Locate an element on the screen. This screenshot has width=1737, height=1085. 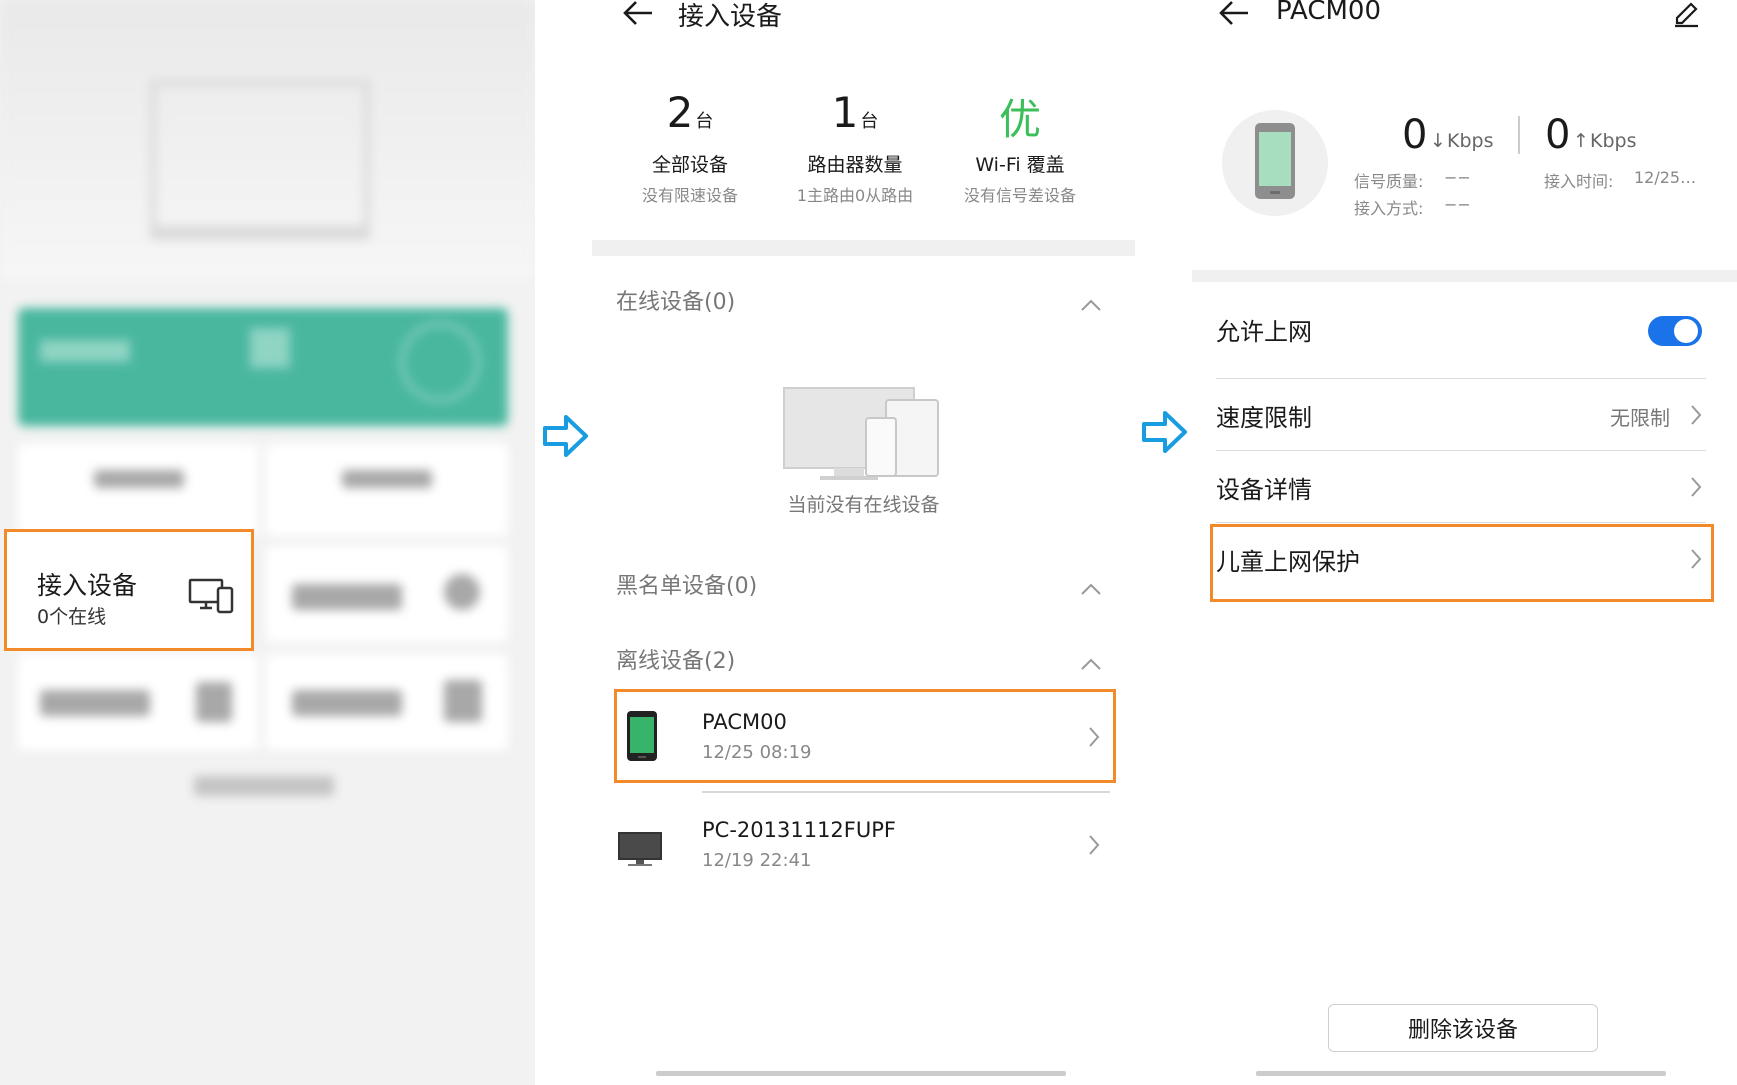
wifi-coverage-value: 优 is located at coordinates (1019, 119).